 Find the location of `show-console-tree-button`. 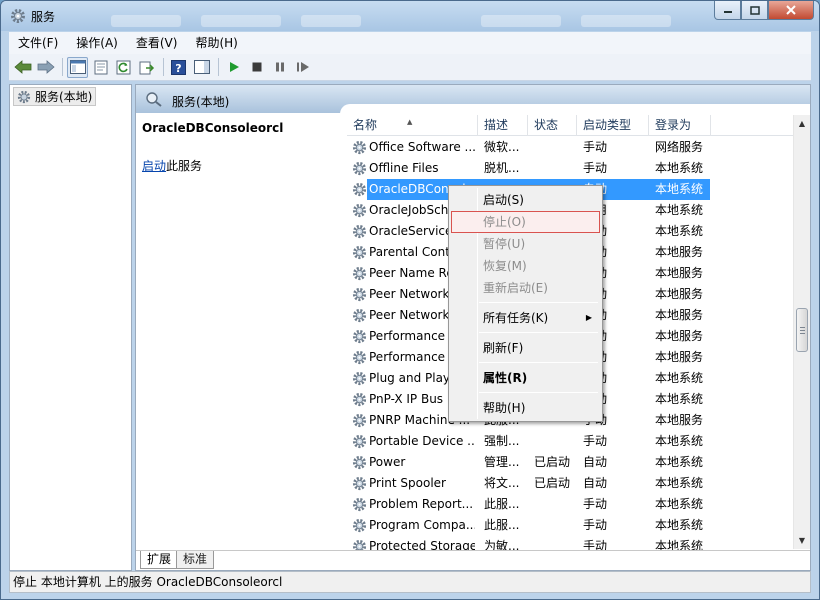

show-console-tree-button is located at coordinates (77, 67).